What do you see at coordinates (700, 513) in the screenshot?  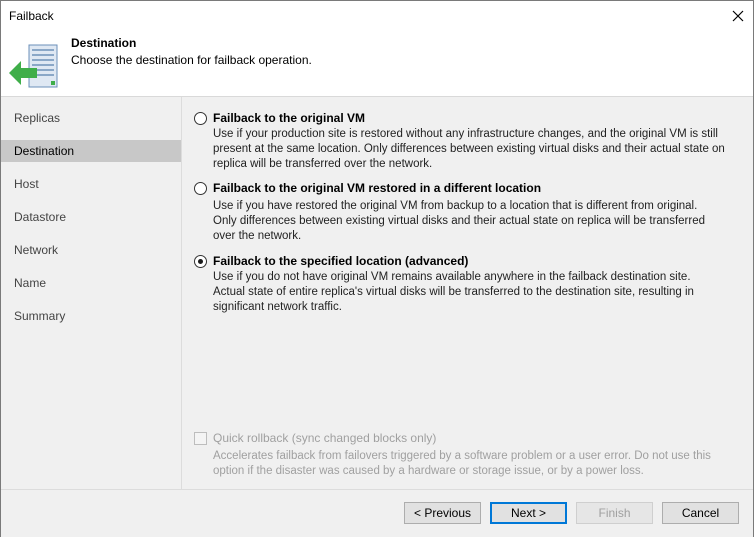 I see `cancel-button: Cancel` at bounding box center [700, 513].